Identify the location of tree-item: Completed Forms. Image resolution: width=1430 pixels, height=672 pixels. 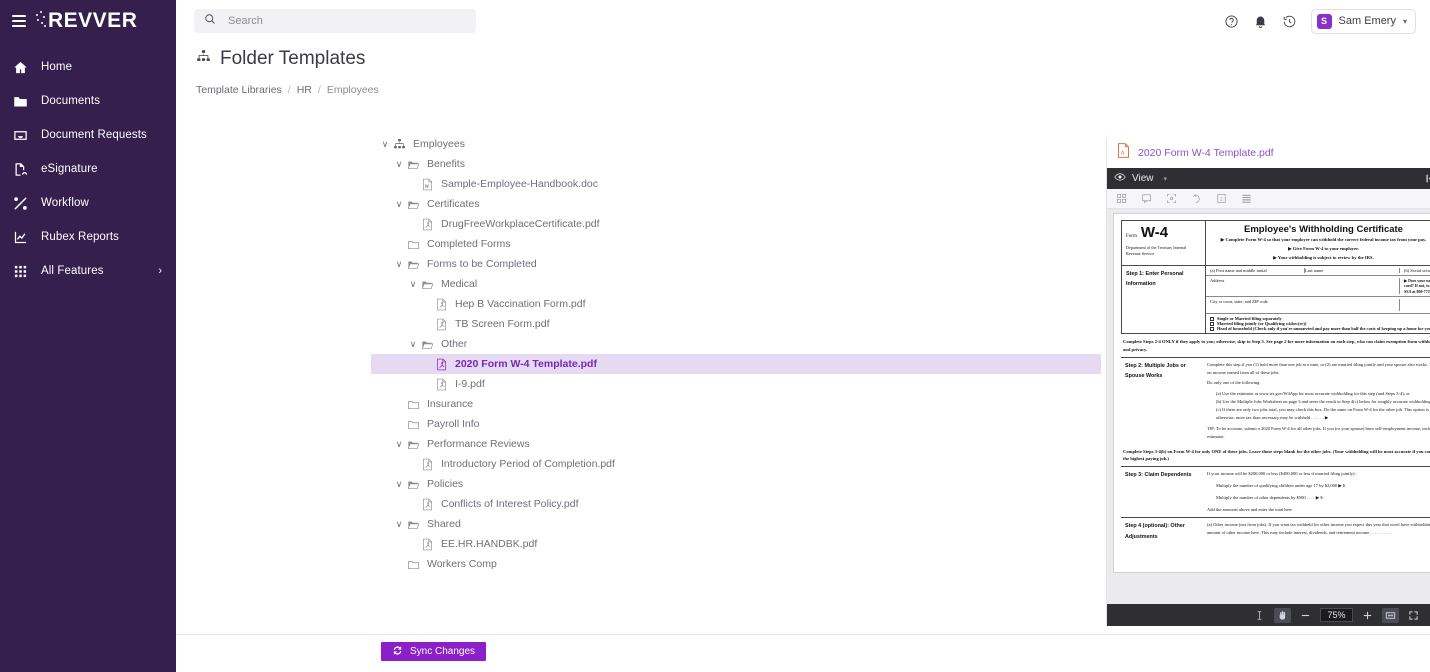
(736, 244).